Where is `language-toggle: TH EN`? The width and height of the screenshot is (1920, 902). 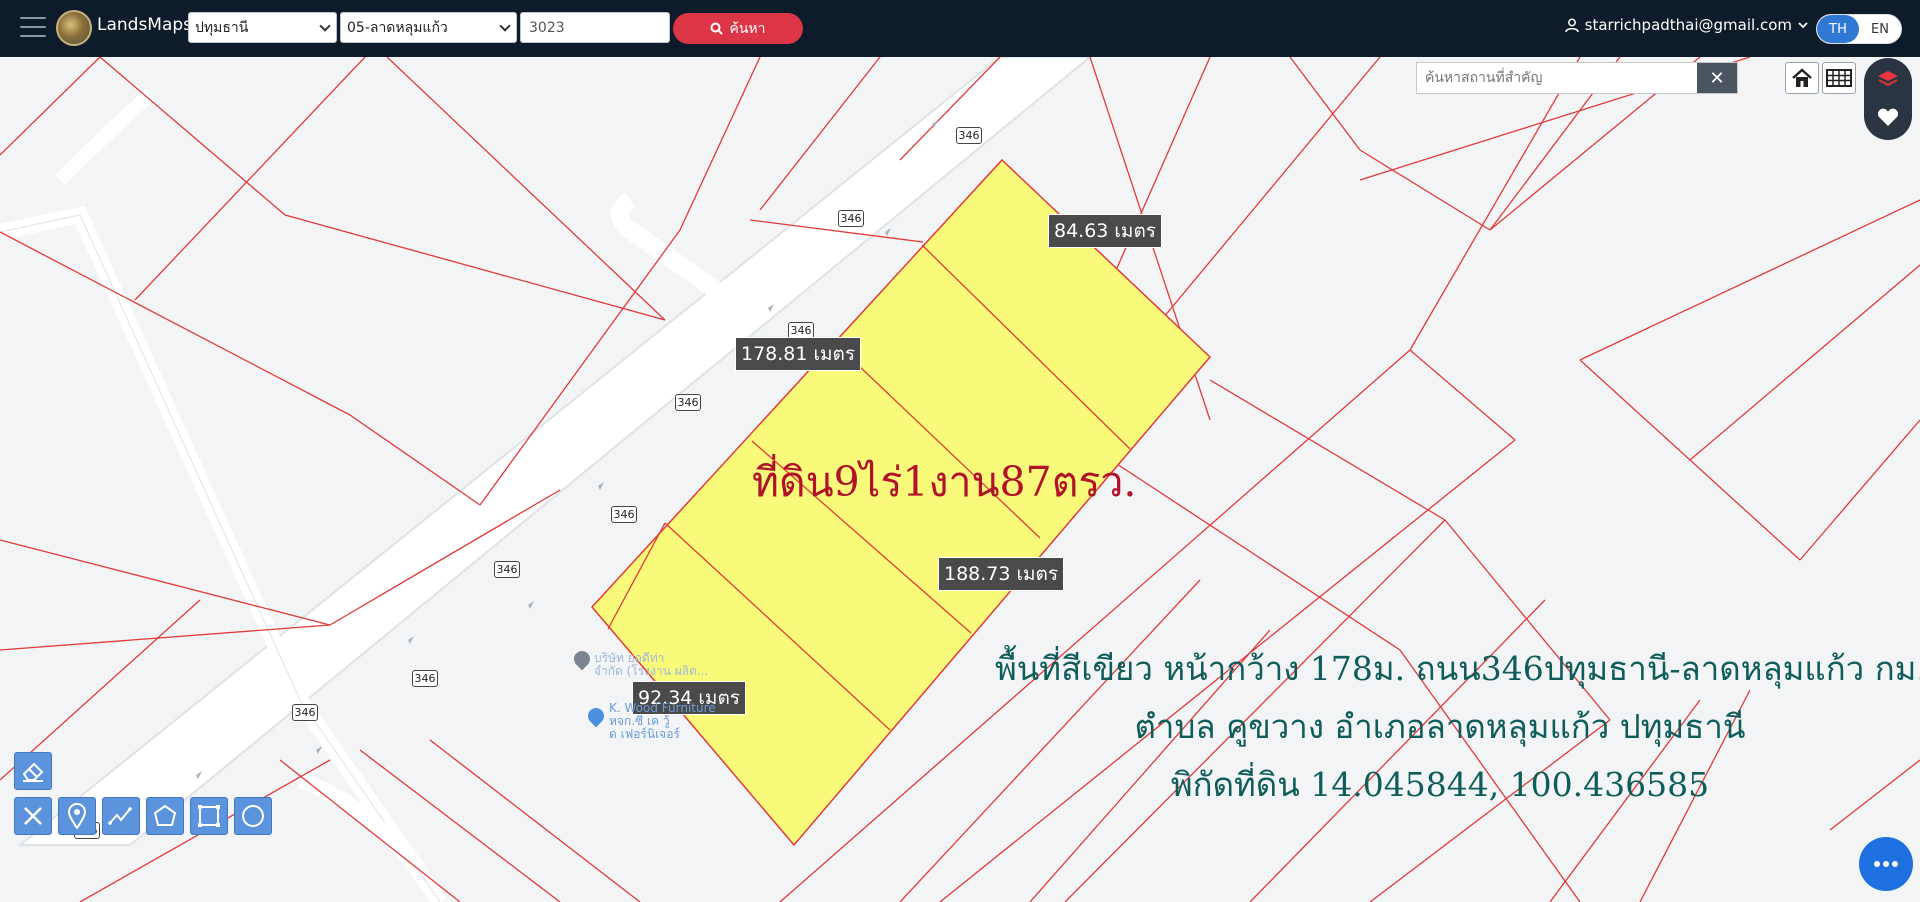 language-toggle: TH EN is located at coordinates (1859, 29).